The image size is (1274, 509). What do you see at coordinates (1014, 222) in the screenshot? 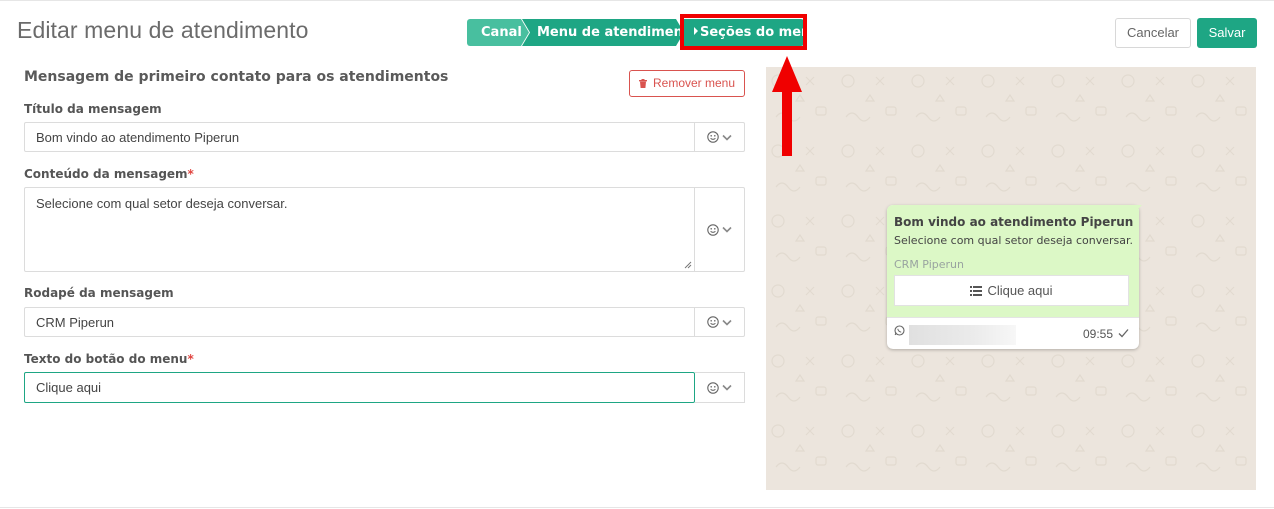
I see `preview-title: Bom vindo ao atendimento Piperun` at bounding box center [1014, 222].